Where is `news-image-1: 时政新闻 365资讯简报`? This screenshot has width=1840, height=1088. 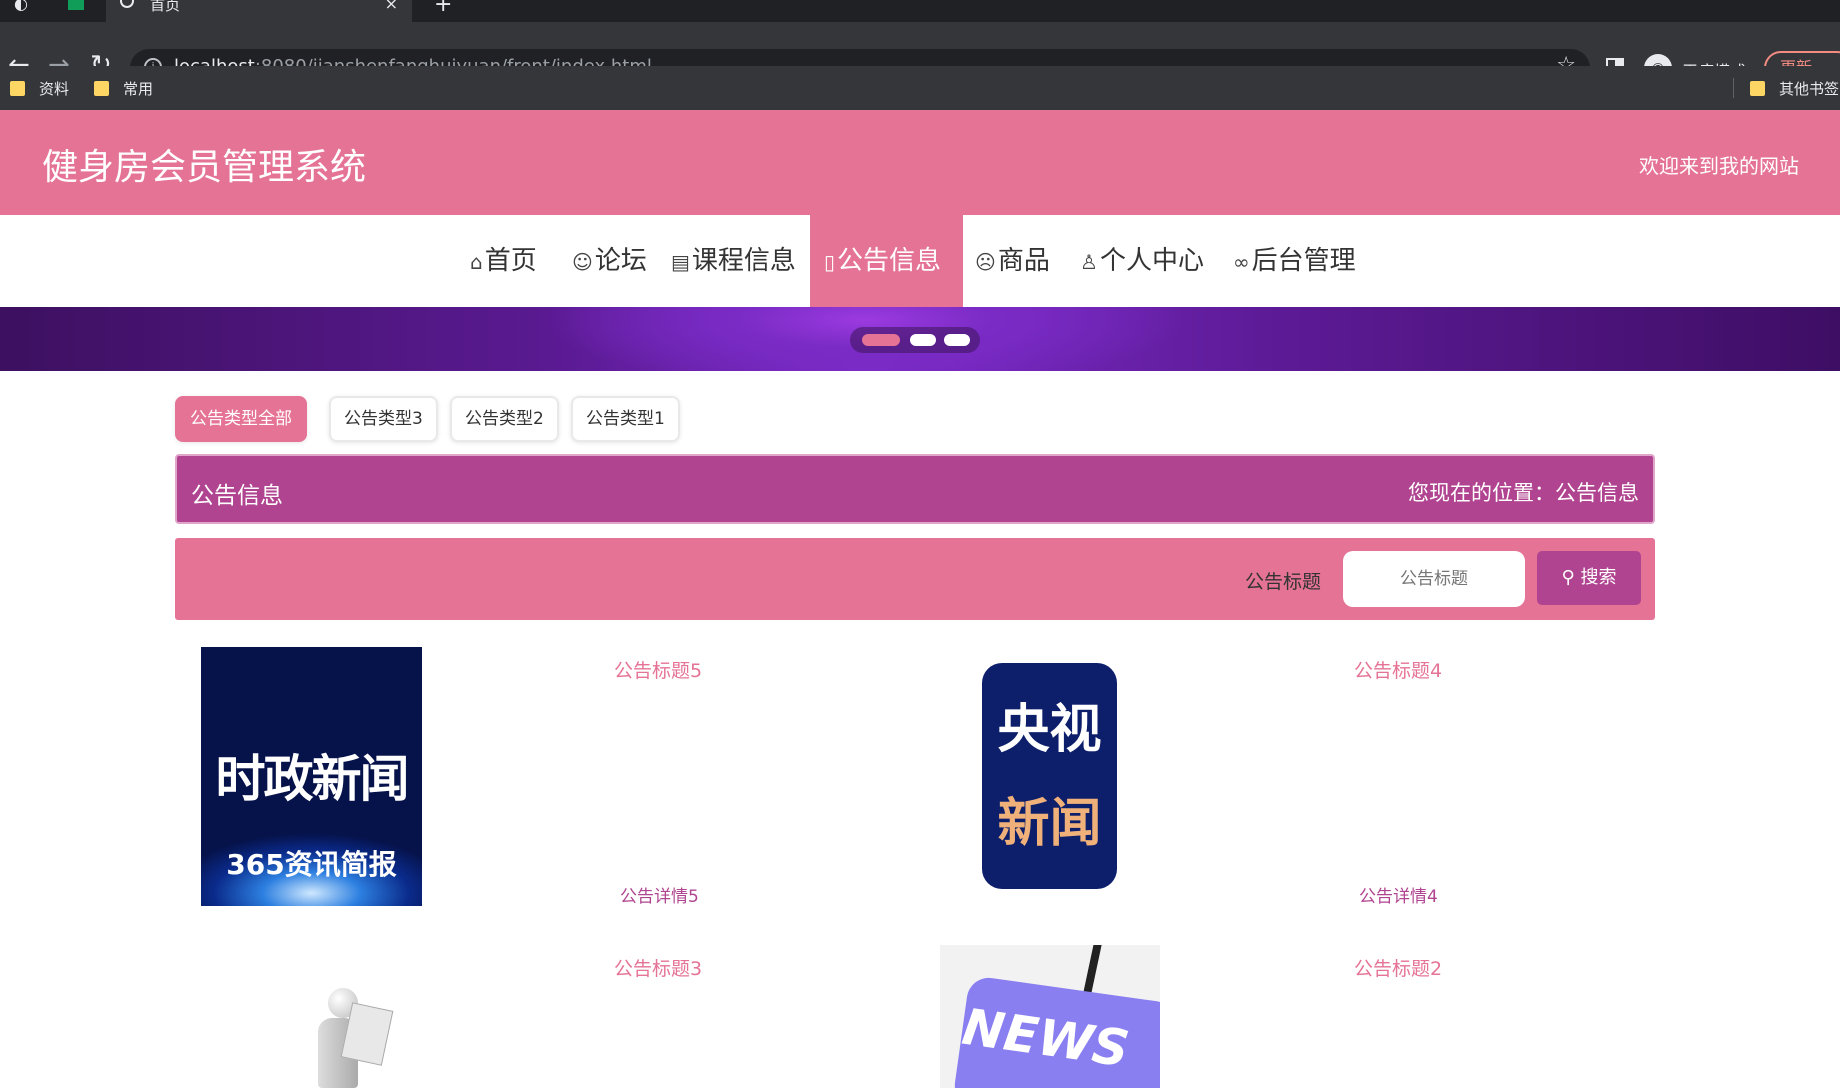
news-image-1: 时政新闻 365资讯简报 is located at coordinates (311, 776).